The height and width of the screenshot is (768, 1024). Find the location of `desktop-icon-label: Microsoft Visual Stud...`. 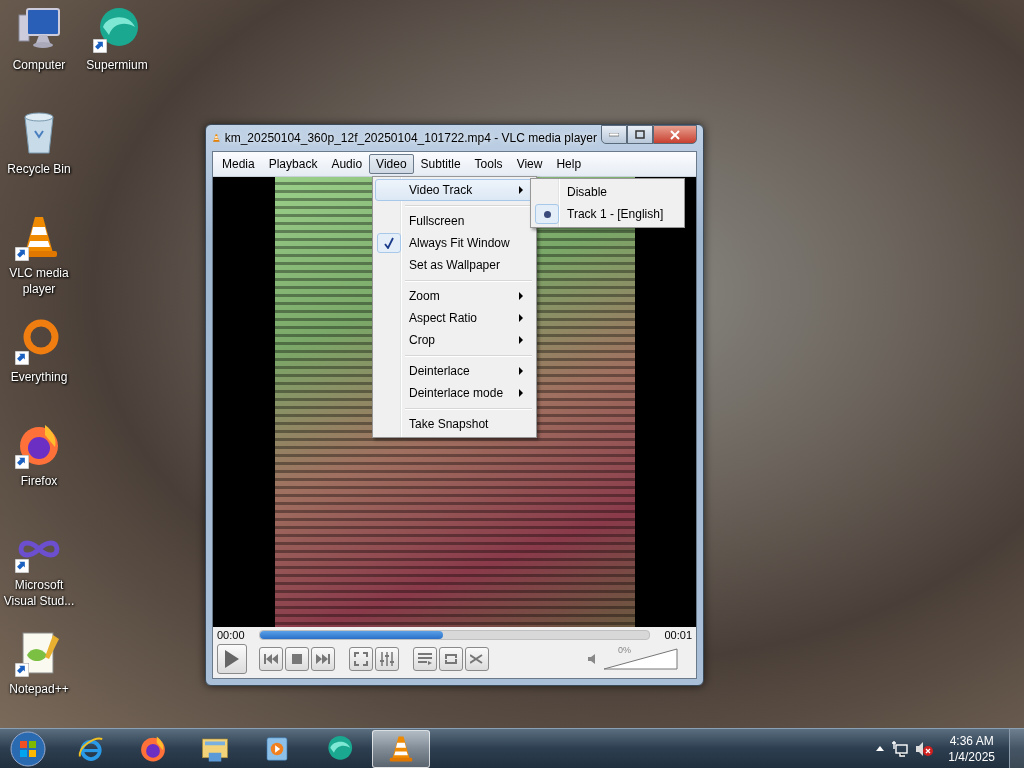

desktop-icon-label: Microsoft Visual Stud... is located at coordinates (39, 593).